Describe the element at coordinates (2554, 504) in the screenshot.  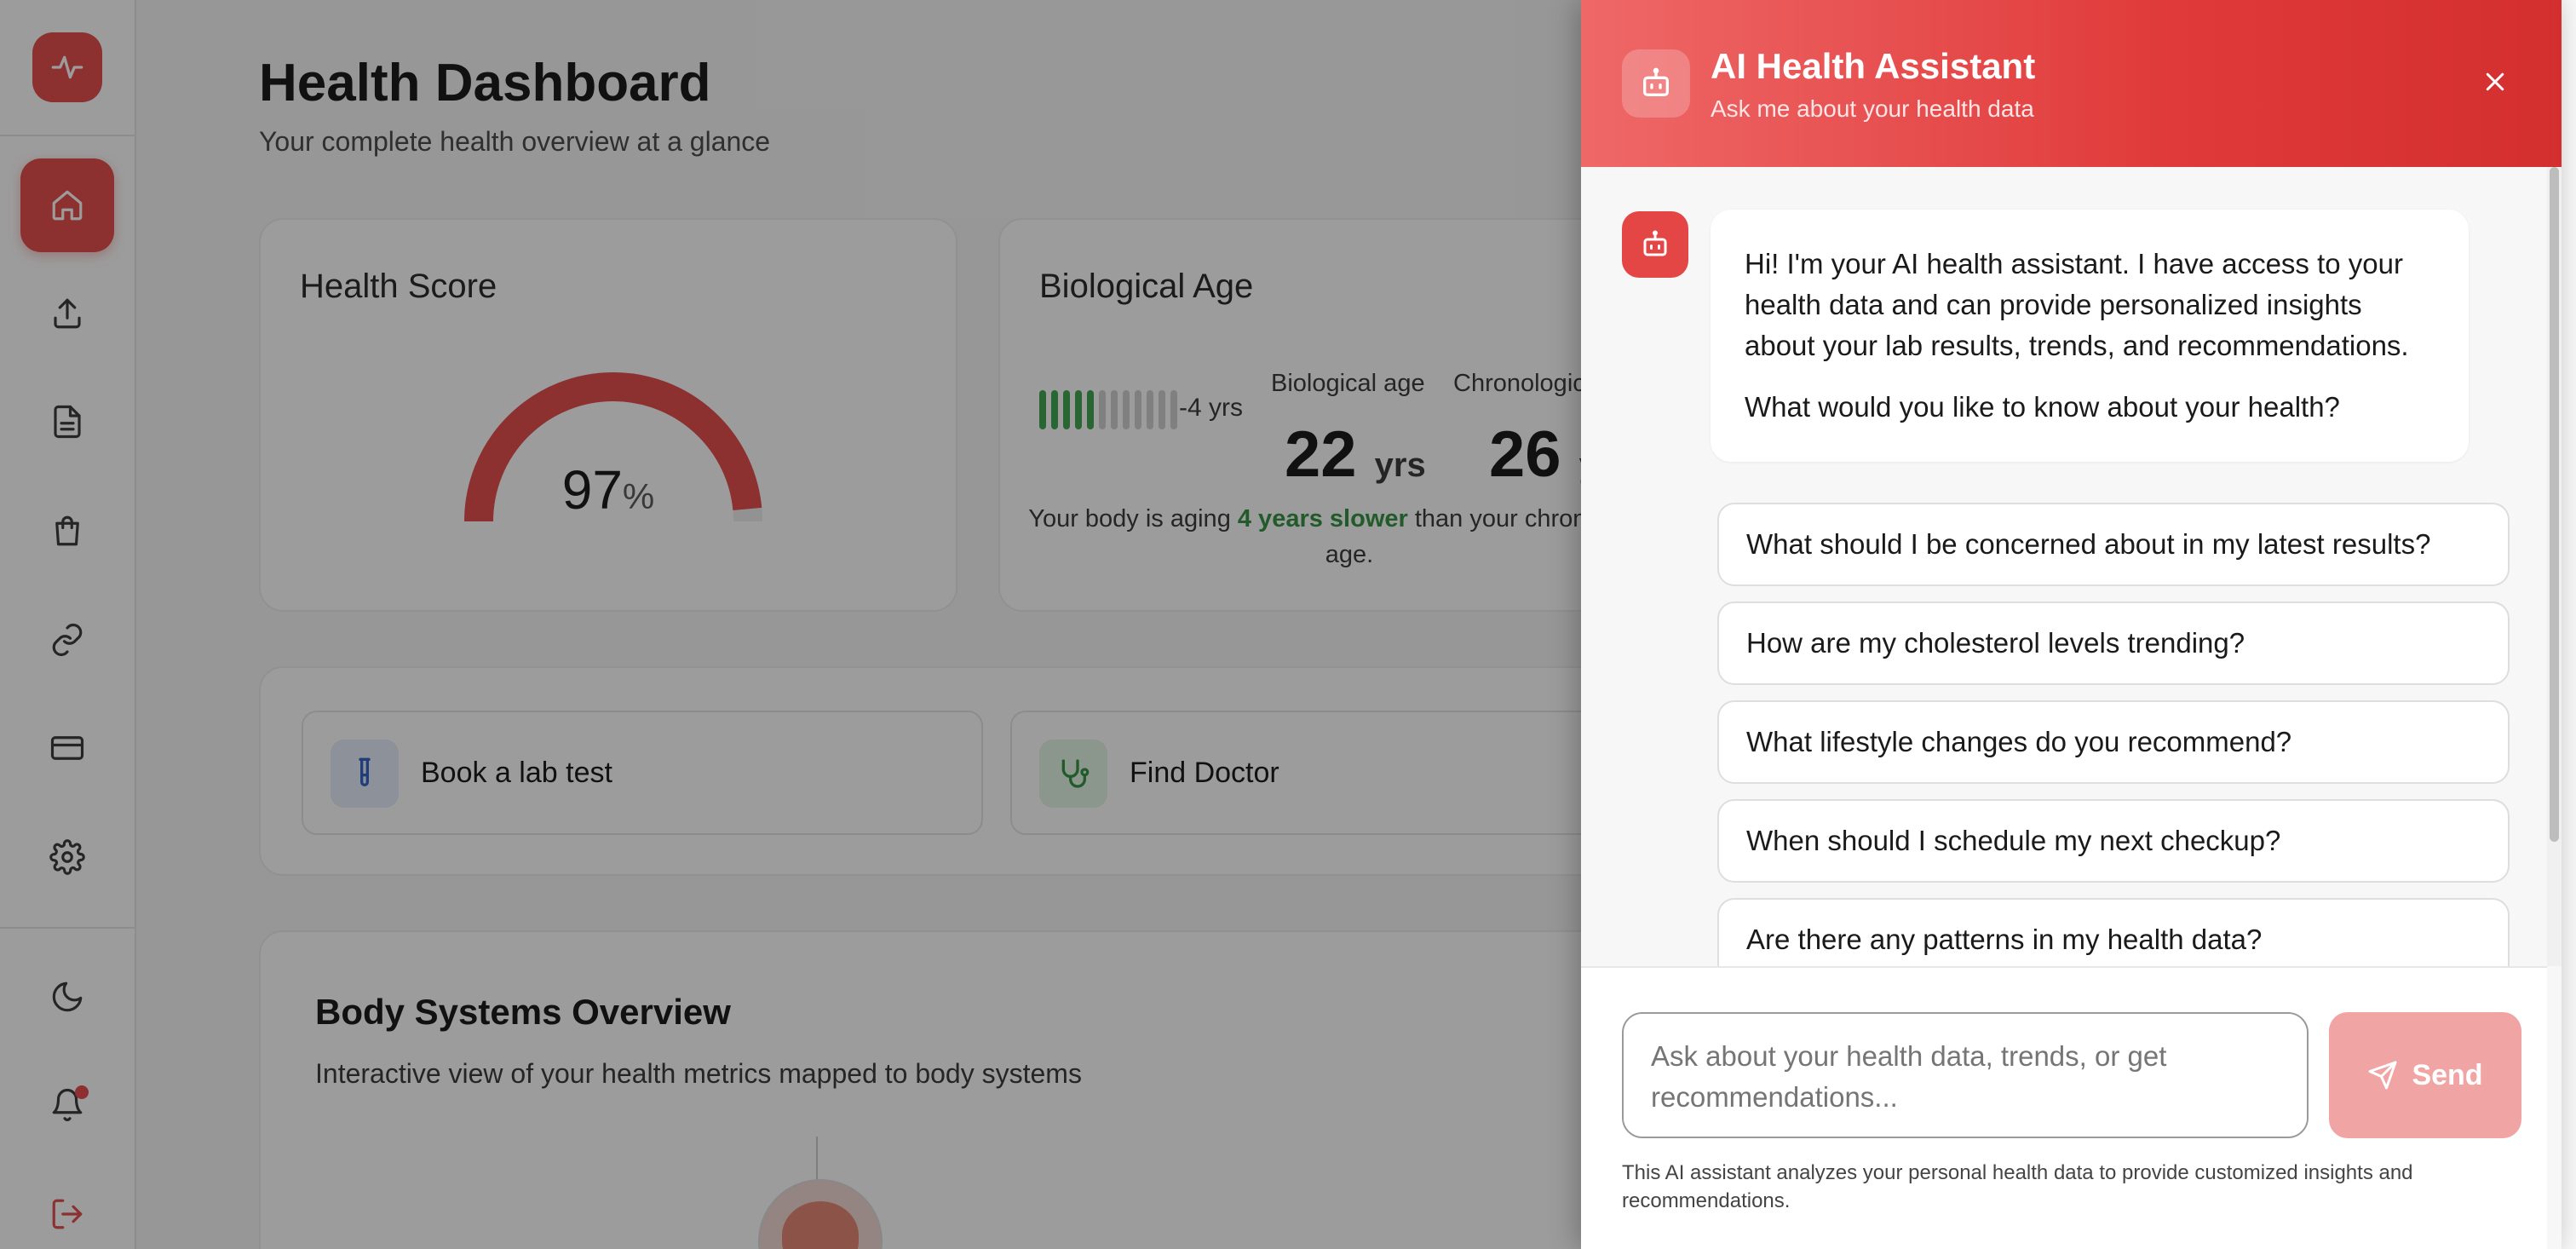
I see `scrollbar-thumb` at that location.